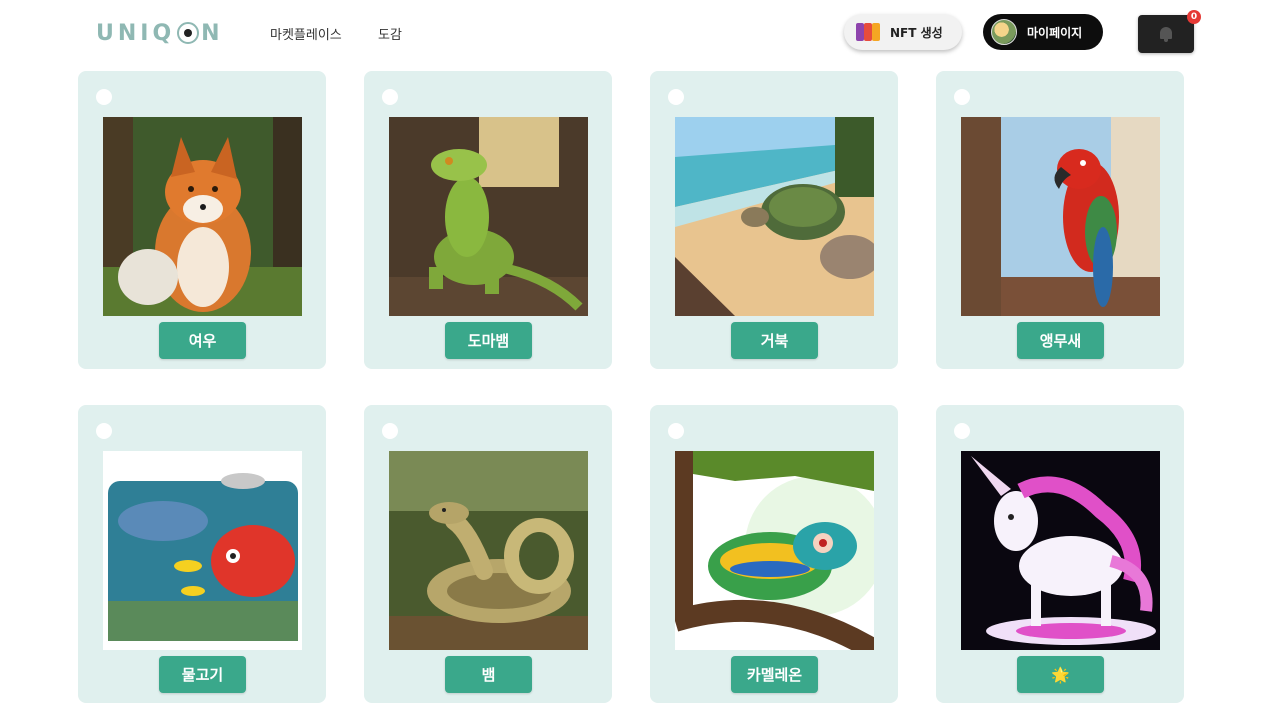  What do you see at coordinates (306, 33) in the screenshot?
I see `nav-marketplace: 마켓플레이스` at bounding box center [306, 33].